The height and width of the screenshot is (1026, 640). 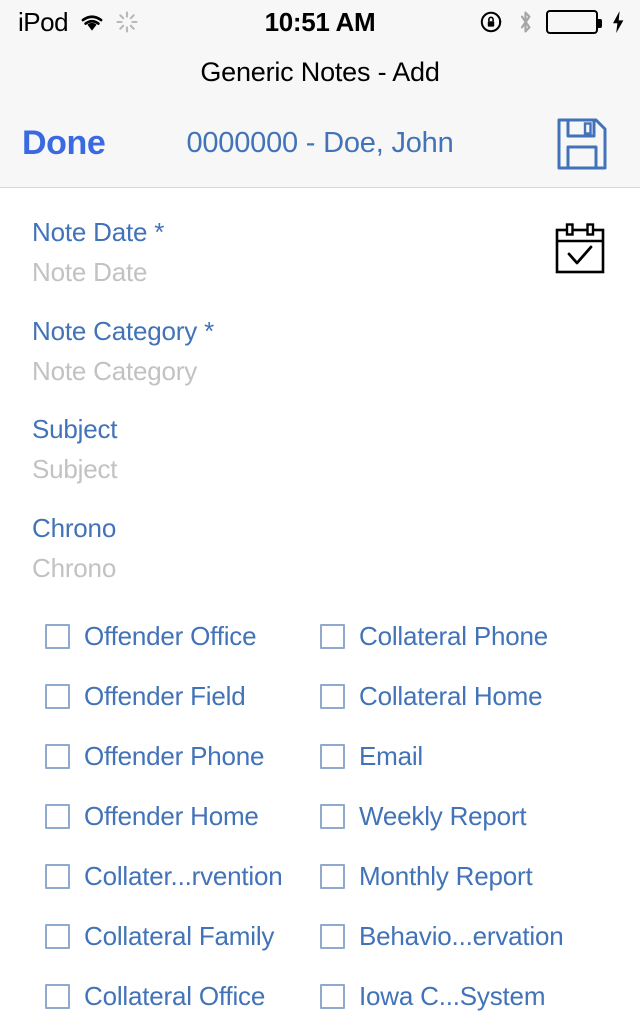 I want to click on checkbox-label: Weekly Report, so click(x=443, y=815).